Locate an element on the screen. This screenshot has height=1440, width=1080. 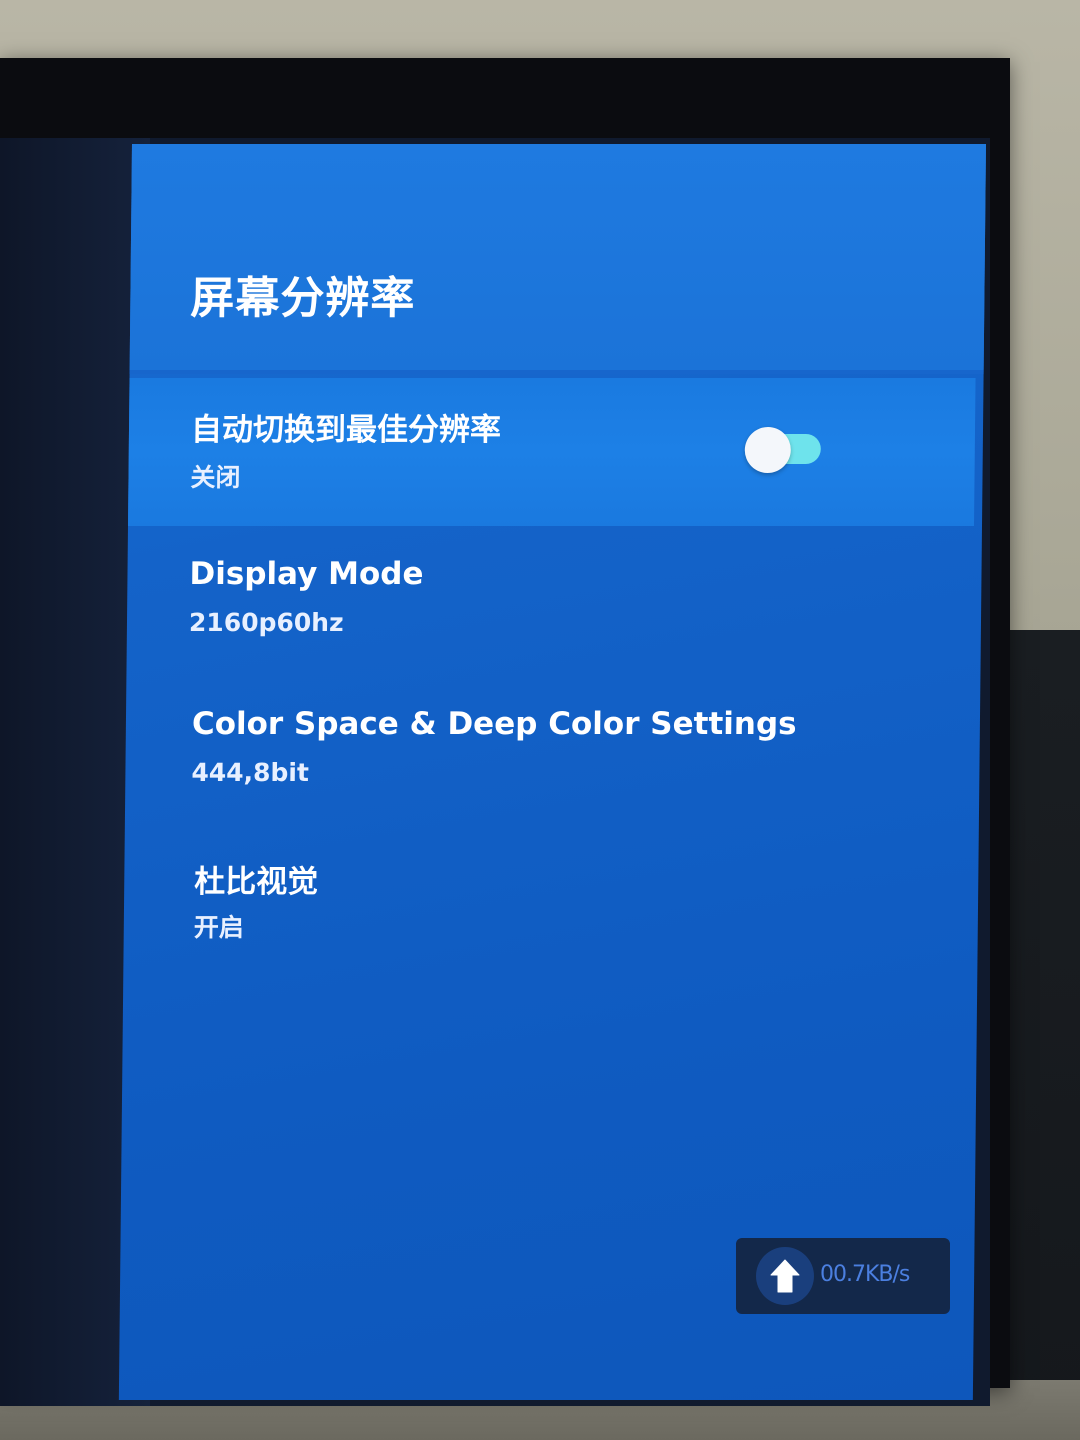
network-speed-text: 00.7KB/s is located at coordinates (865, 1274).